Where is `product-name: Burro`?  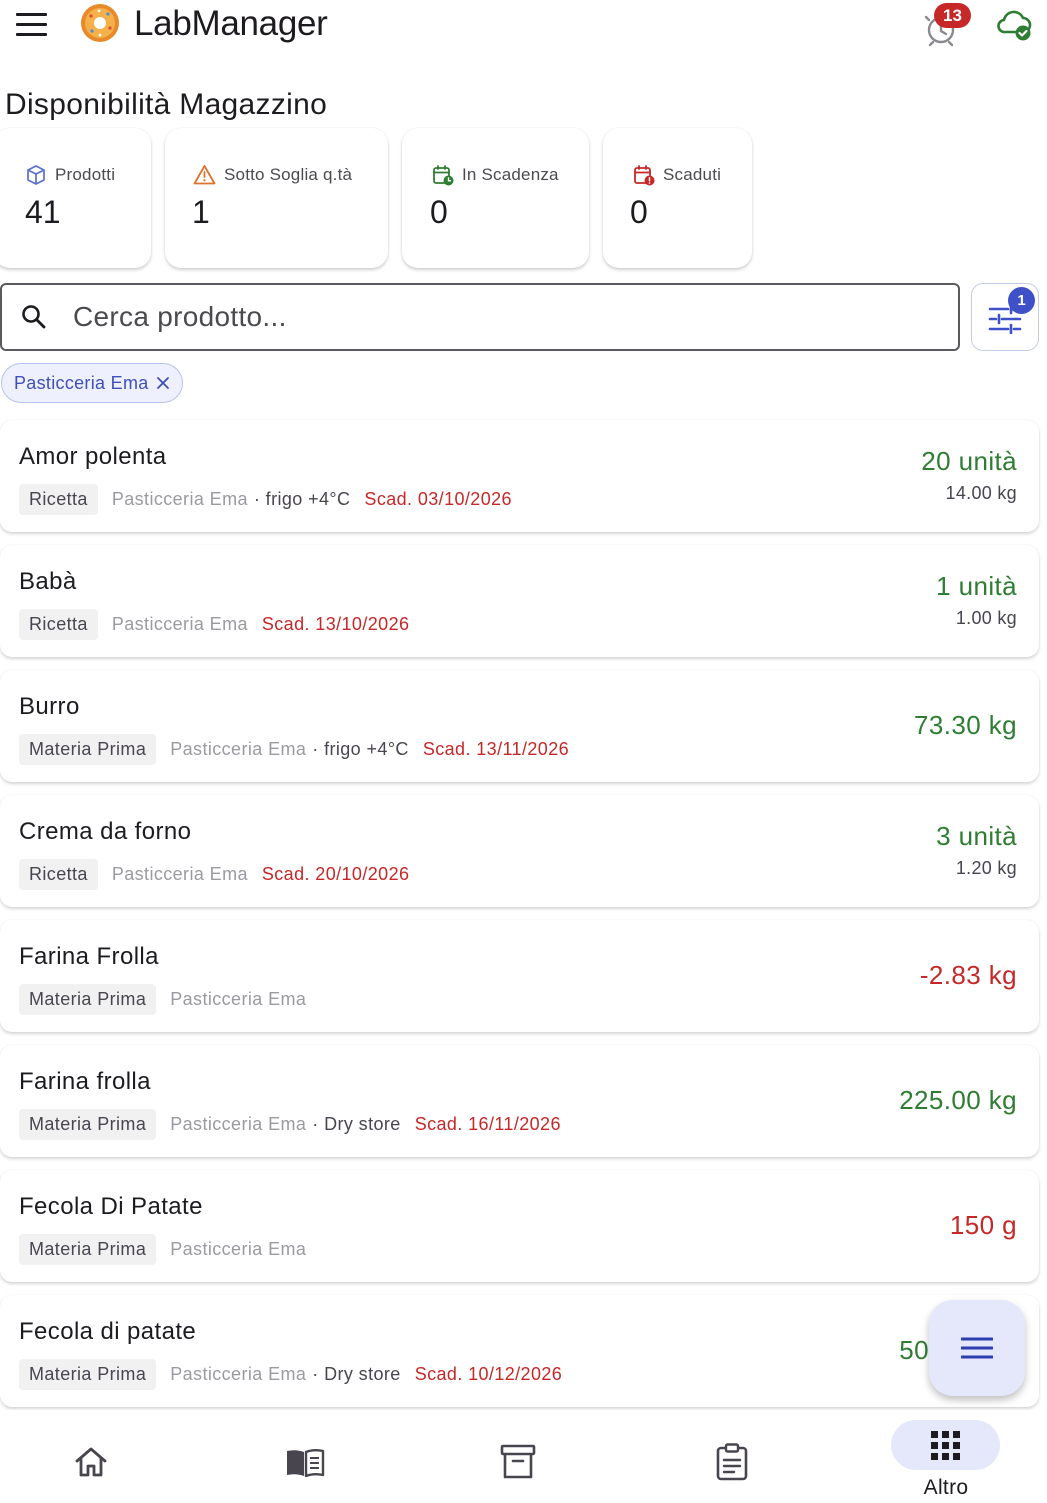 product-name: Burro is located at coordinates (49, 706).